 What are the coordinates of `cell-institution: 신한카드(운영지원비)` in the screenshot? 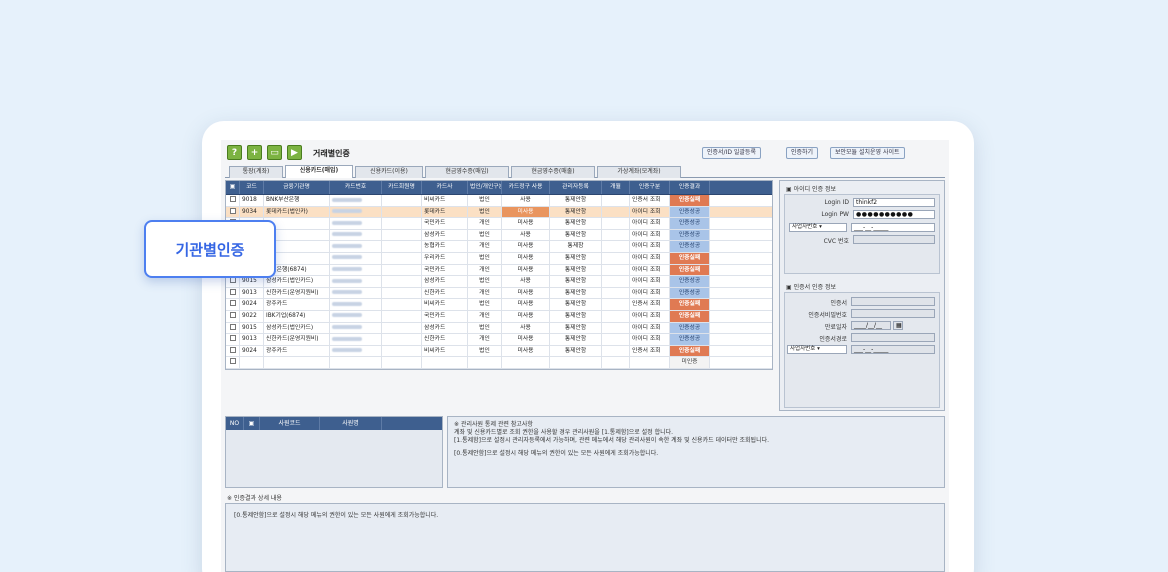 It's located at (297, 339).